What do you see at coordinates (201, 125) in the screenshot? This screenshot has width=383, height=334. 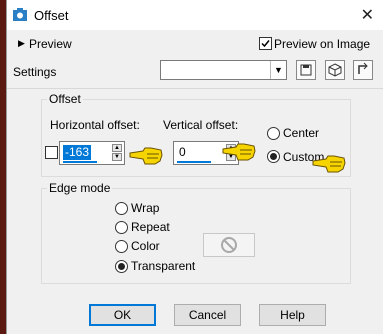 I see `vertical-offset-label: Vertical offset:` at bounding box center [201, 125].